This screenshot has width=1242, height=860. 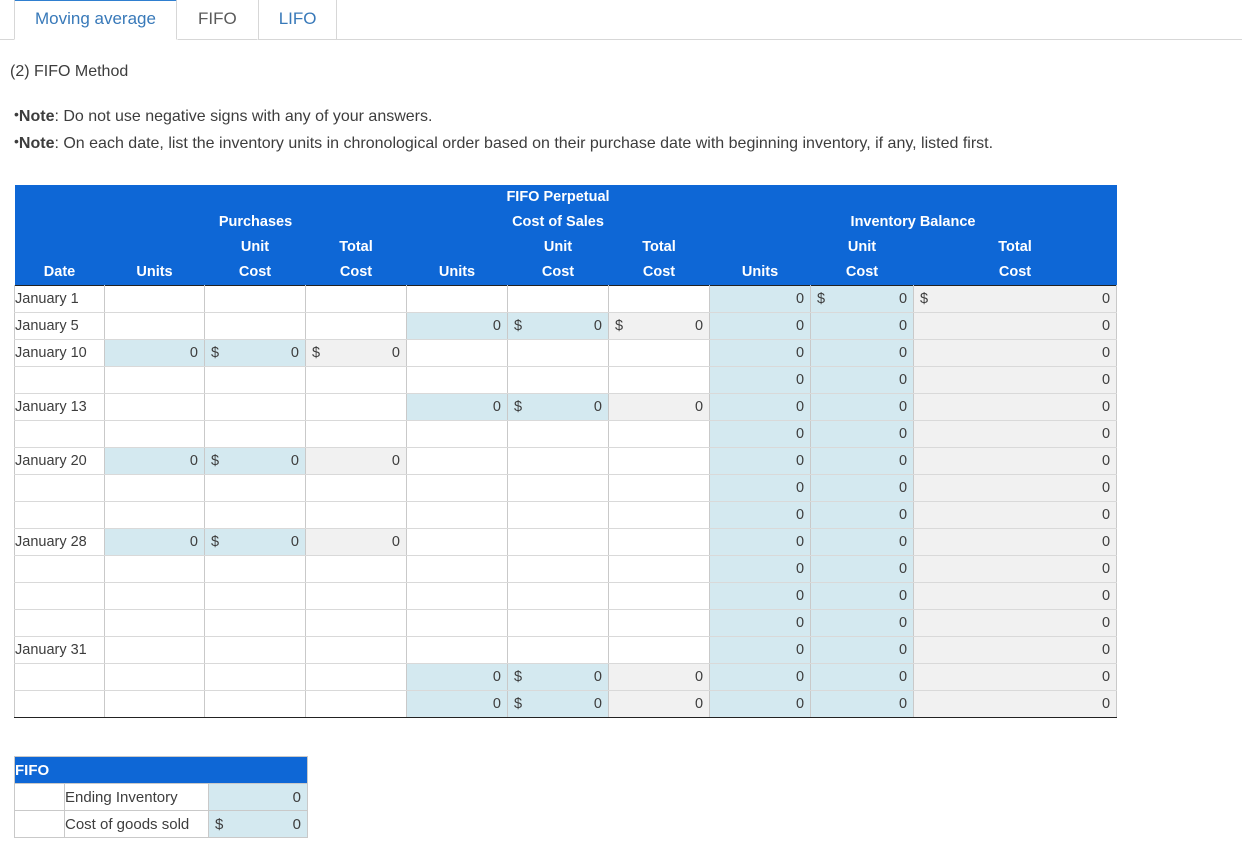 What do you see at coordinates (59, 222) in the screenshot?
I see `header-group-blank` at bounding box center [59, 222].